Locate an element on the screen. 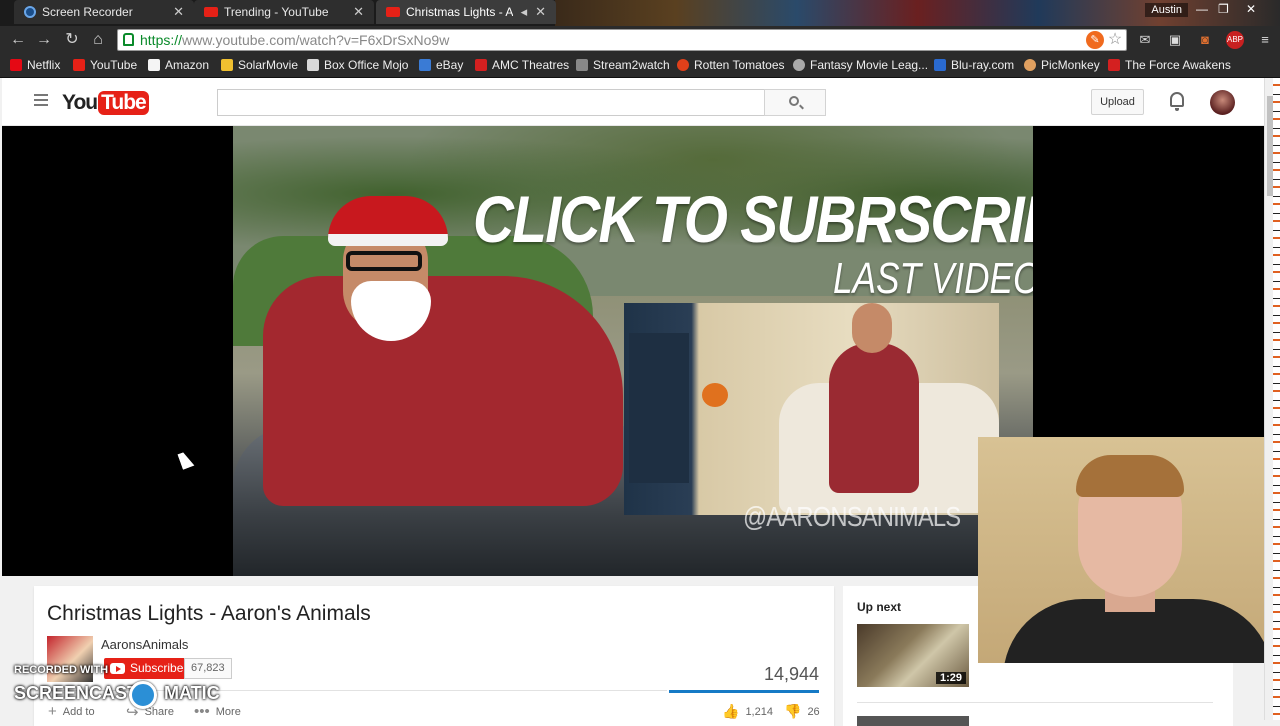  youtube-icon is located at coordinates (79, 65).